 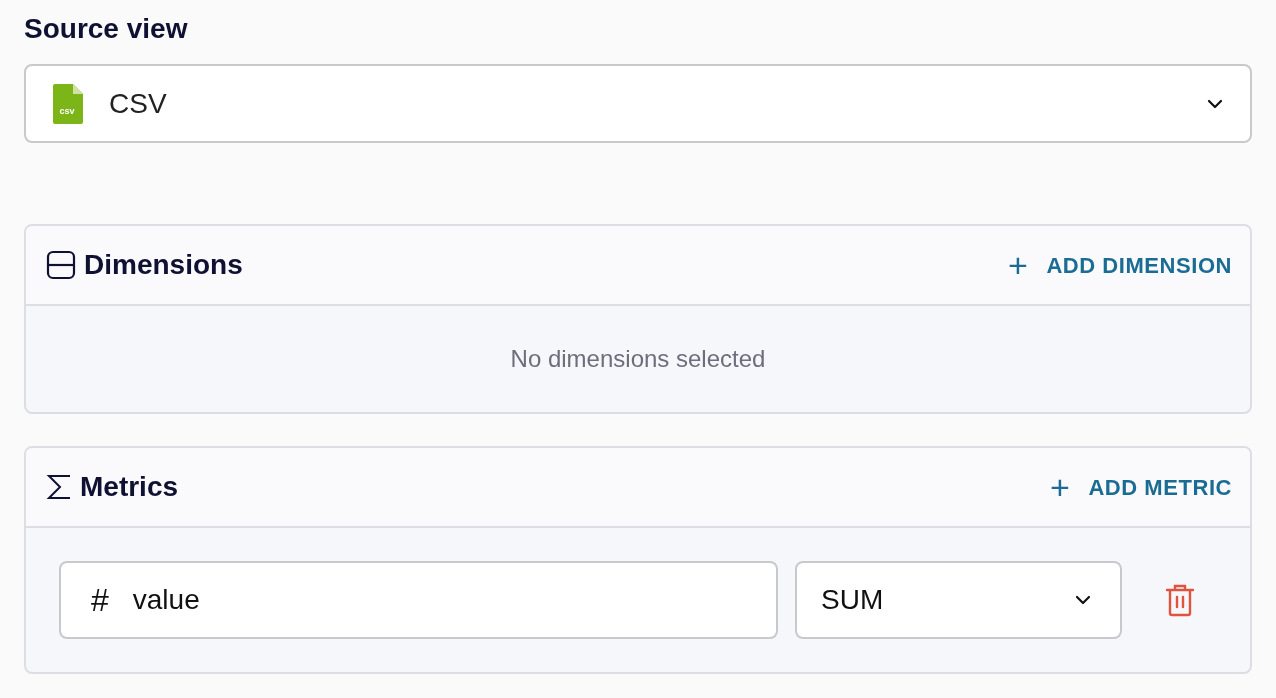 What do you see at coordinates (163, 265) in the screenshot?
I see `section-title: Dimensions` at bounding box center [163, 265].